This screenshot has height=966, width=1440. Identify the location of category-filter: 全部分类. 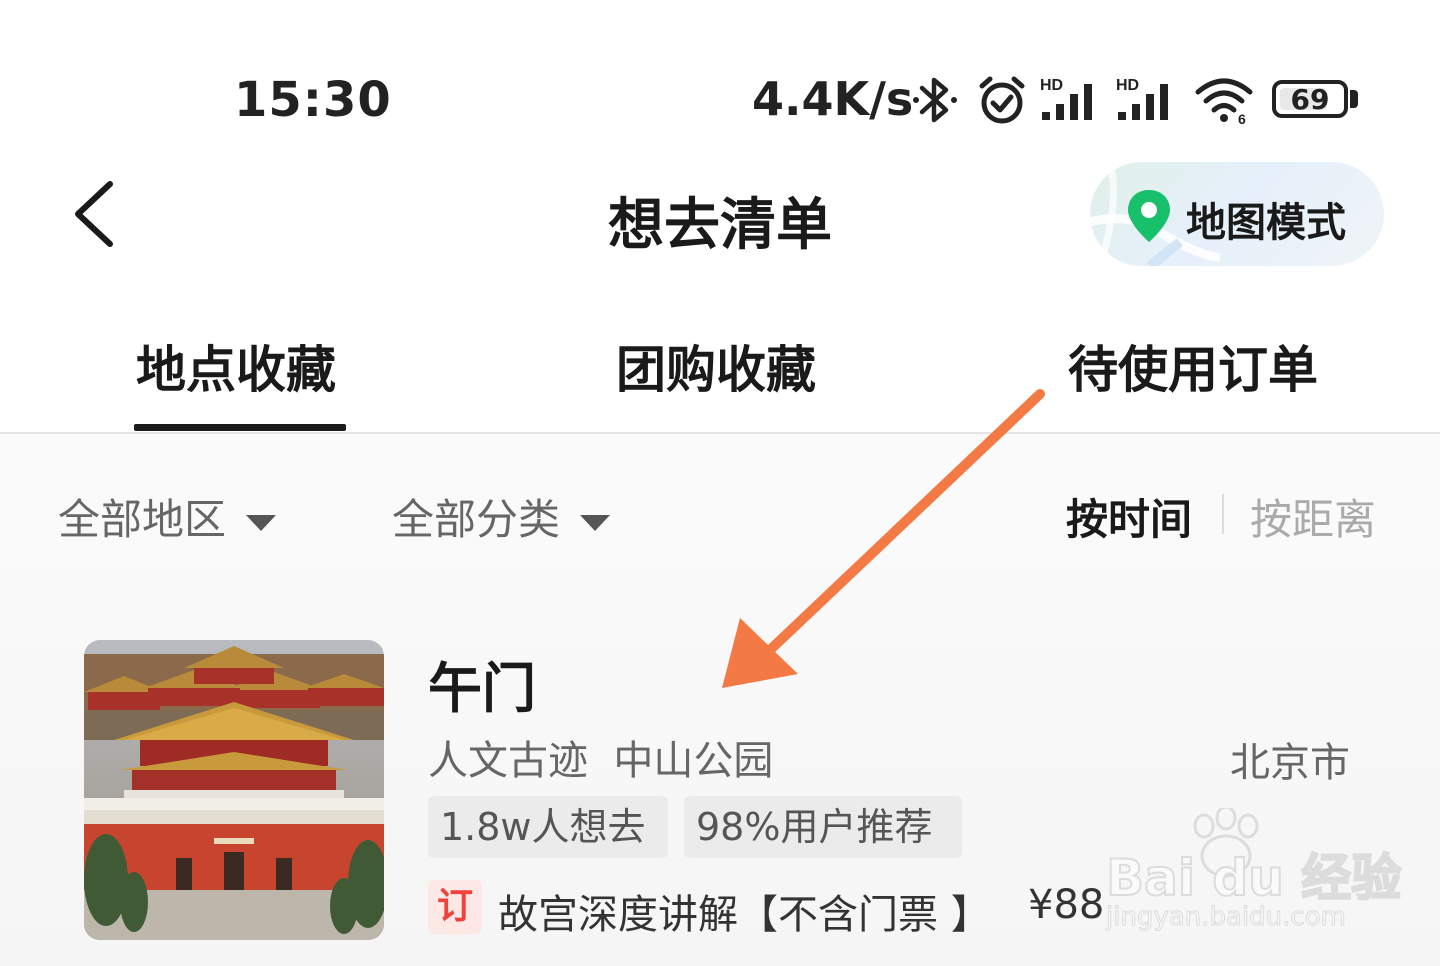
(501, 516).